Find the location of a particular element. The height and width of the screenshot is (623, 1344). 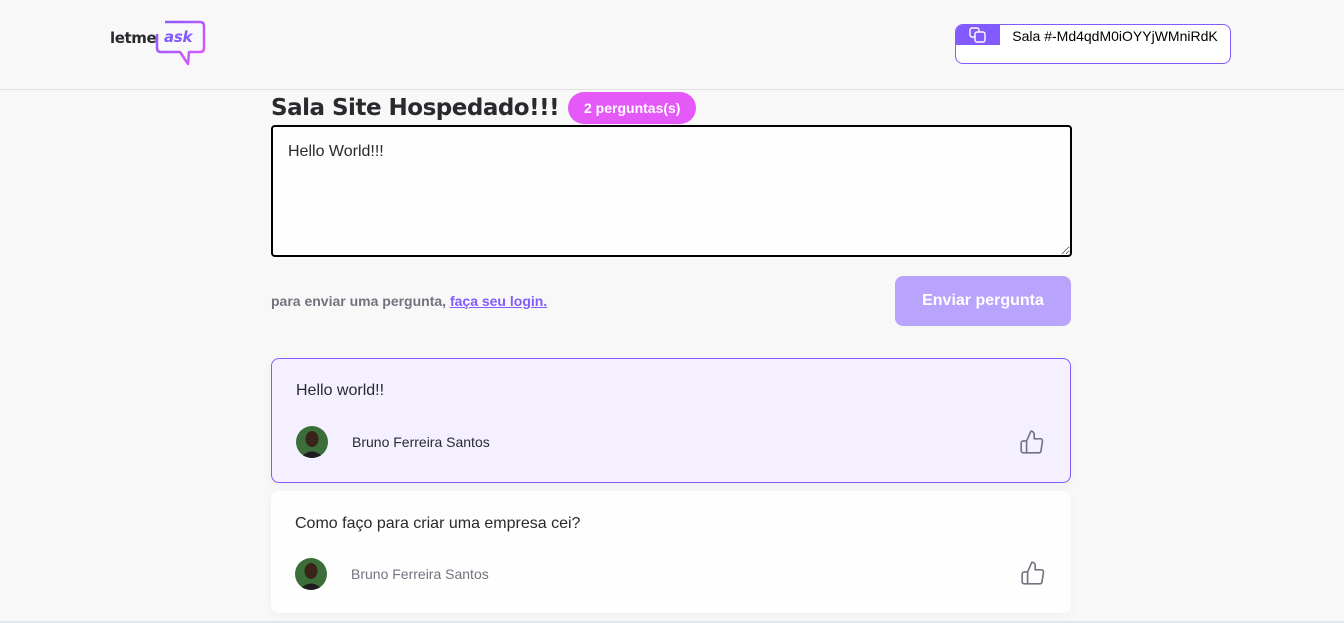

copy-icon is located at coordinates (978, 35).